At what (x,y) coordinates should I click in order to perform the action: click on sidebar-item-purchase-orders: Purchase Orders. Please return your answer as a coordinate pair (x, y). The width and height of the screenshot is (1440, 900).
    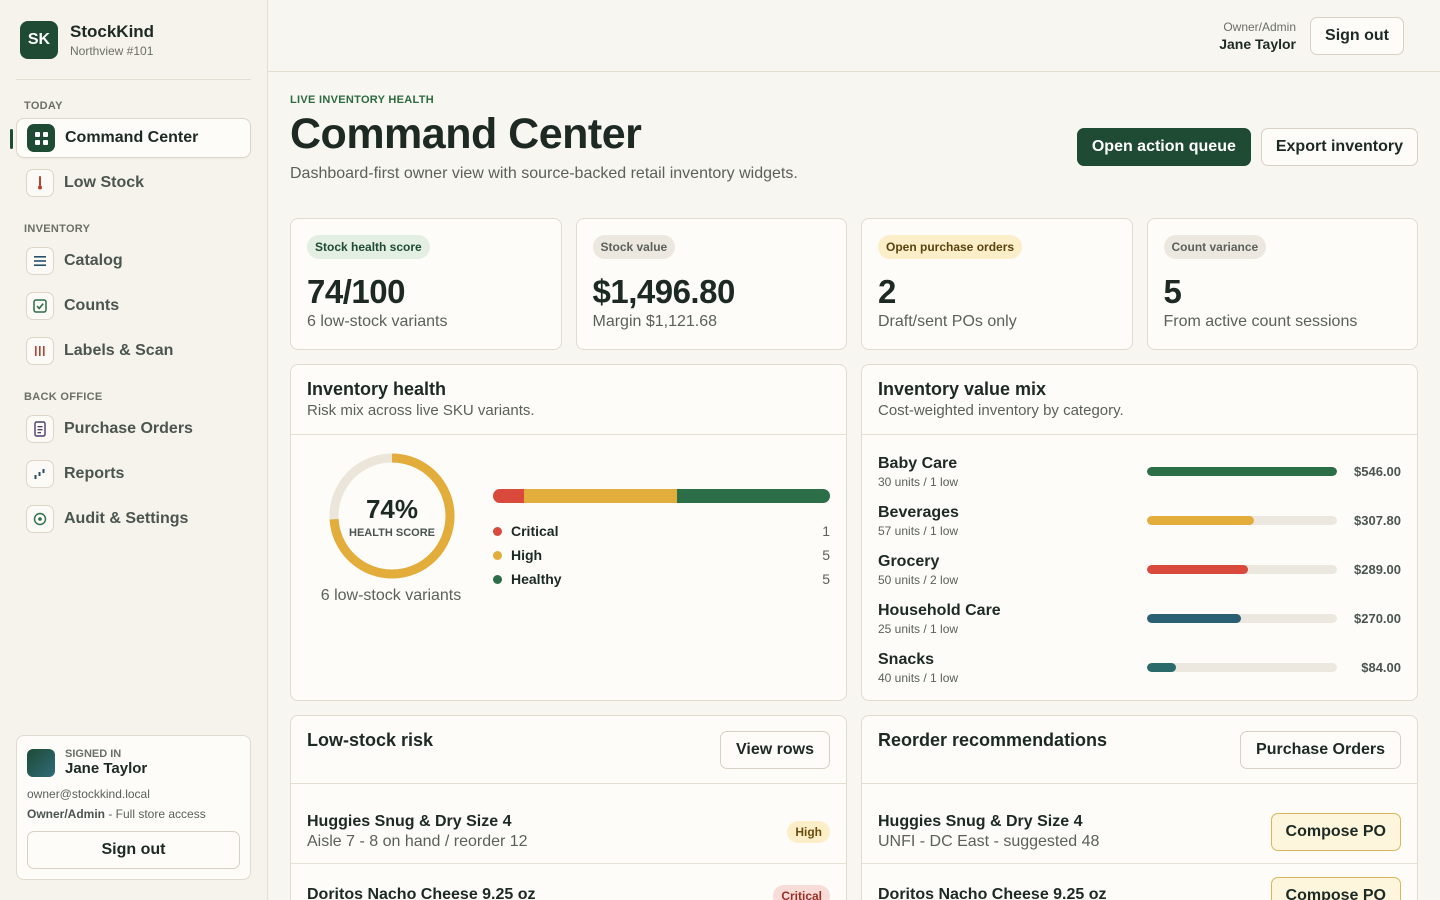
    Looking at the image, I should click on (133, 429).